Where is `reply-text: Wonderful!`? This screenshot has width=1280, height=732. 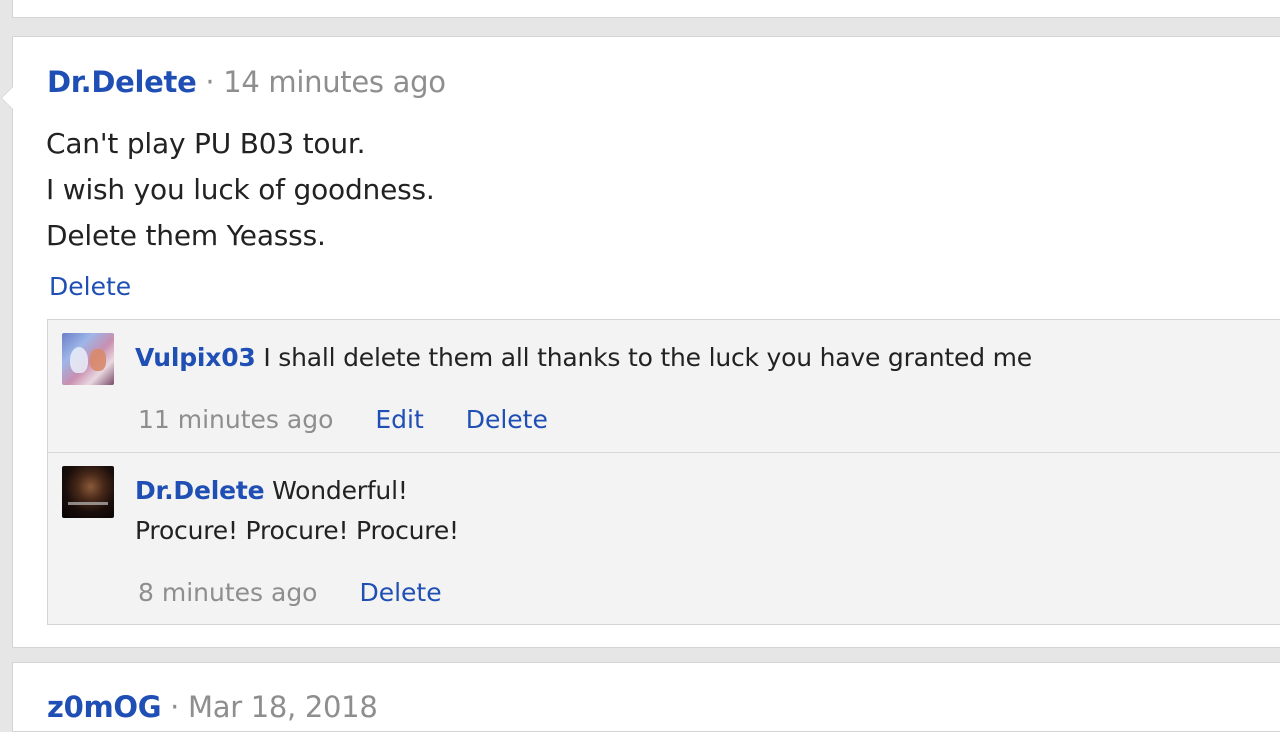
reply-text: Wonderful! is located at coordinates (340, 490).